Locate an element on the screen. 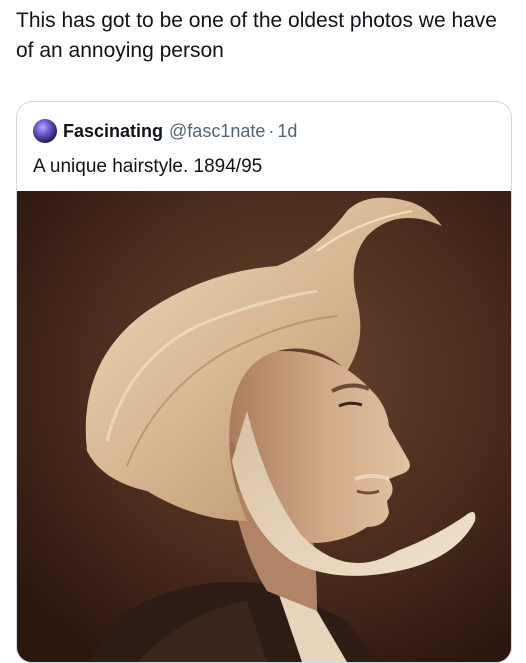 The width and height of the screenshot is (526, 663). user-handle: @fasc1nate is located at coordinates (217, 131).